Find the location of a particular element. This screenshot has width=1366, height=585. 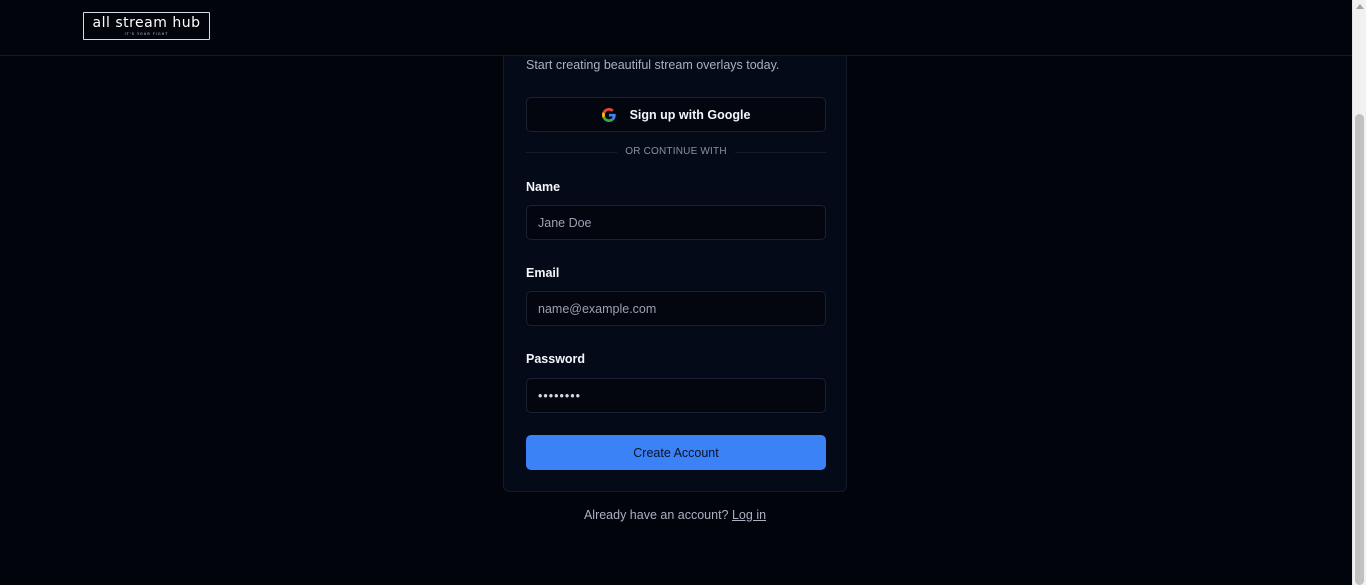

brand-logo: all stream hub IT'S YOUR FIGHT is located at coordinates (146, 26).